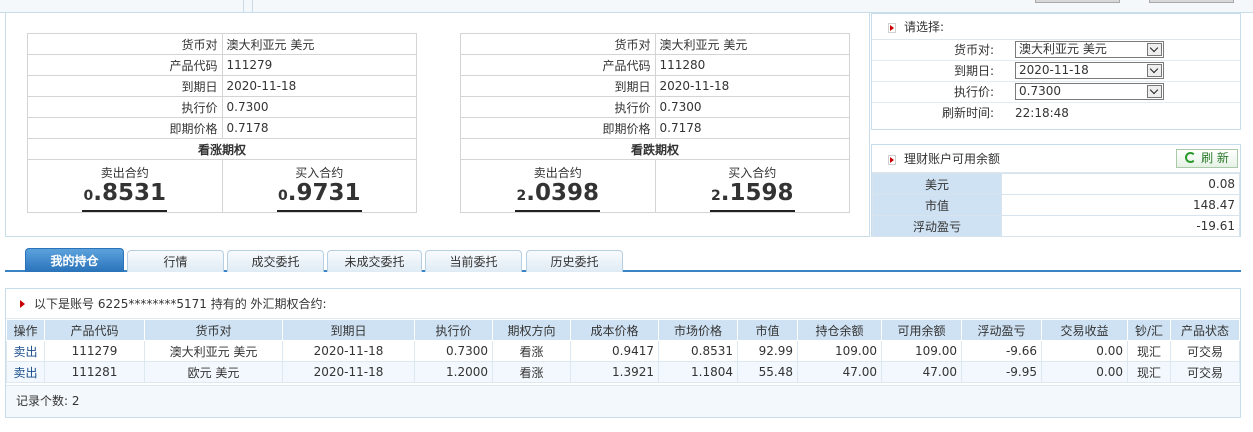  Describe the element at coordinates (374, 261) in the screenshot. I see `tab-unfilled-orders: 未成交委托` at that location.